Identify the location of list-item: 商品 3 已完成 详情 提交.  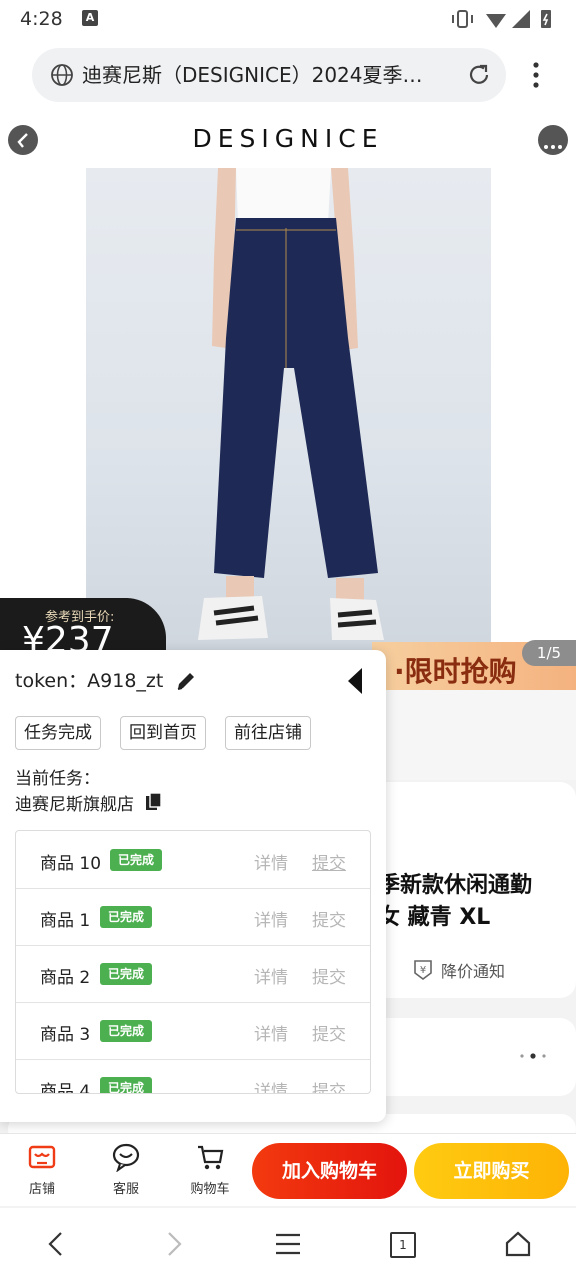
(193, 1031).